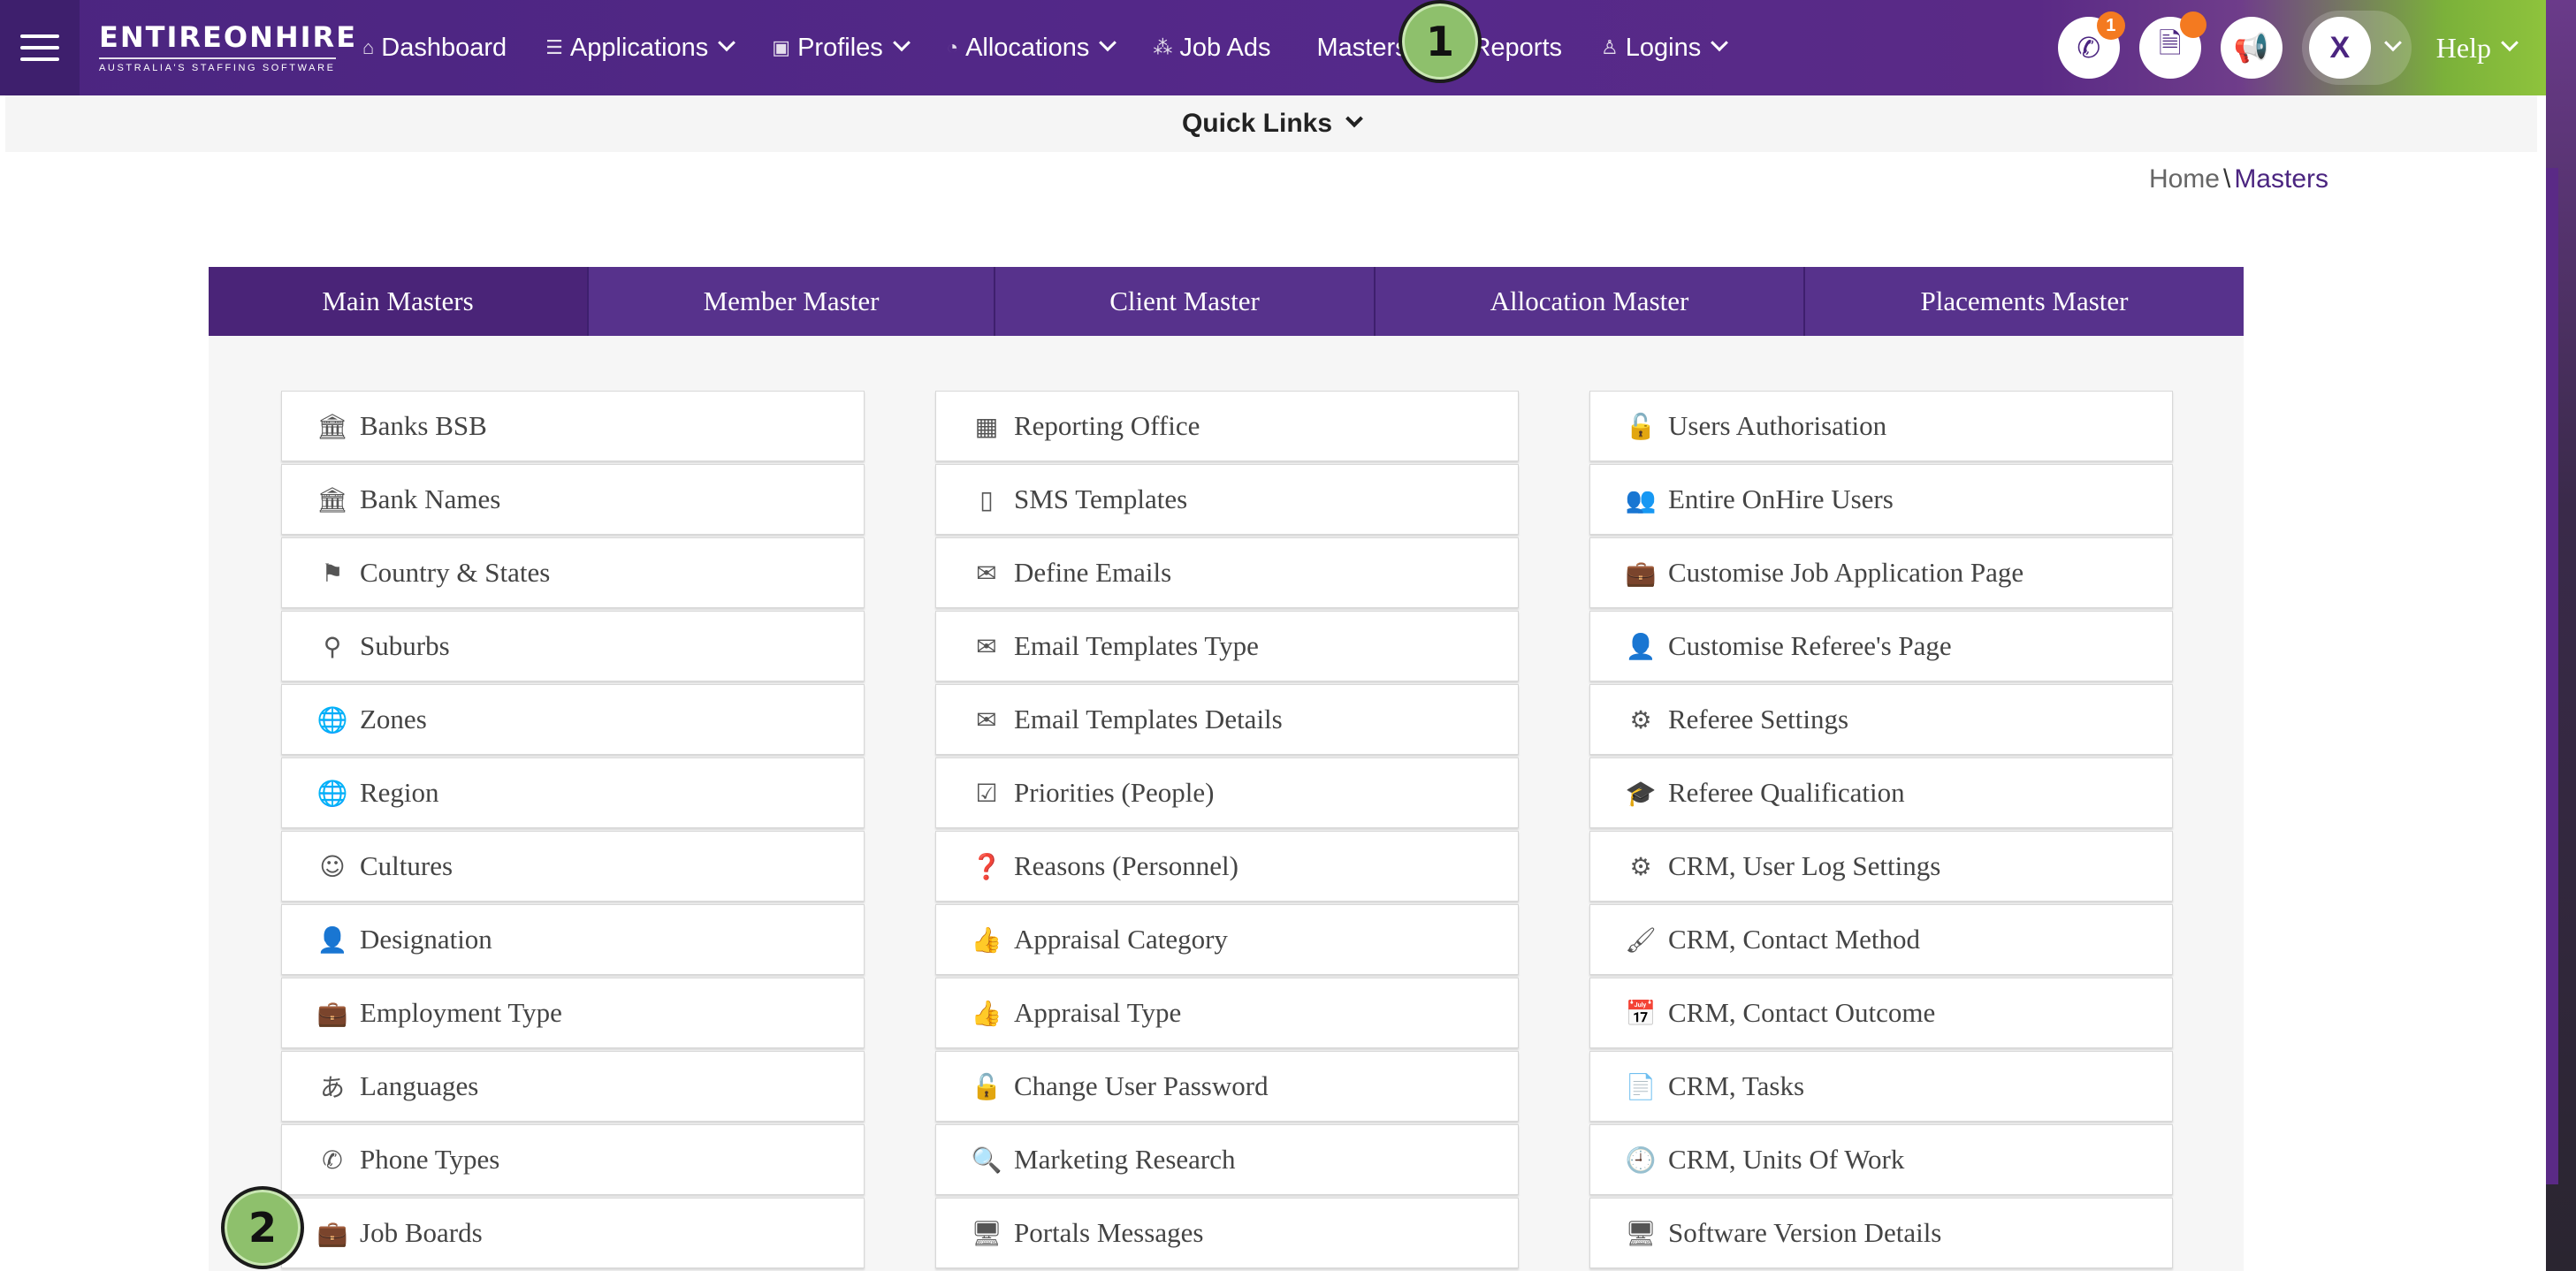  I want to click on master-link-priorities-people: ☑ Priorities (People), so click(1227, 792).